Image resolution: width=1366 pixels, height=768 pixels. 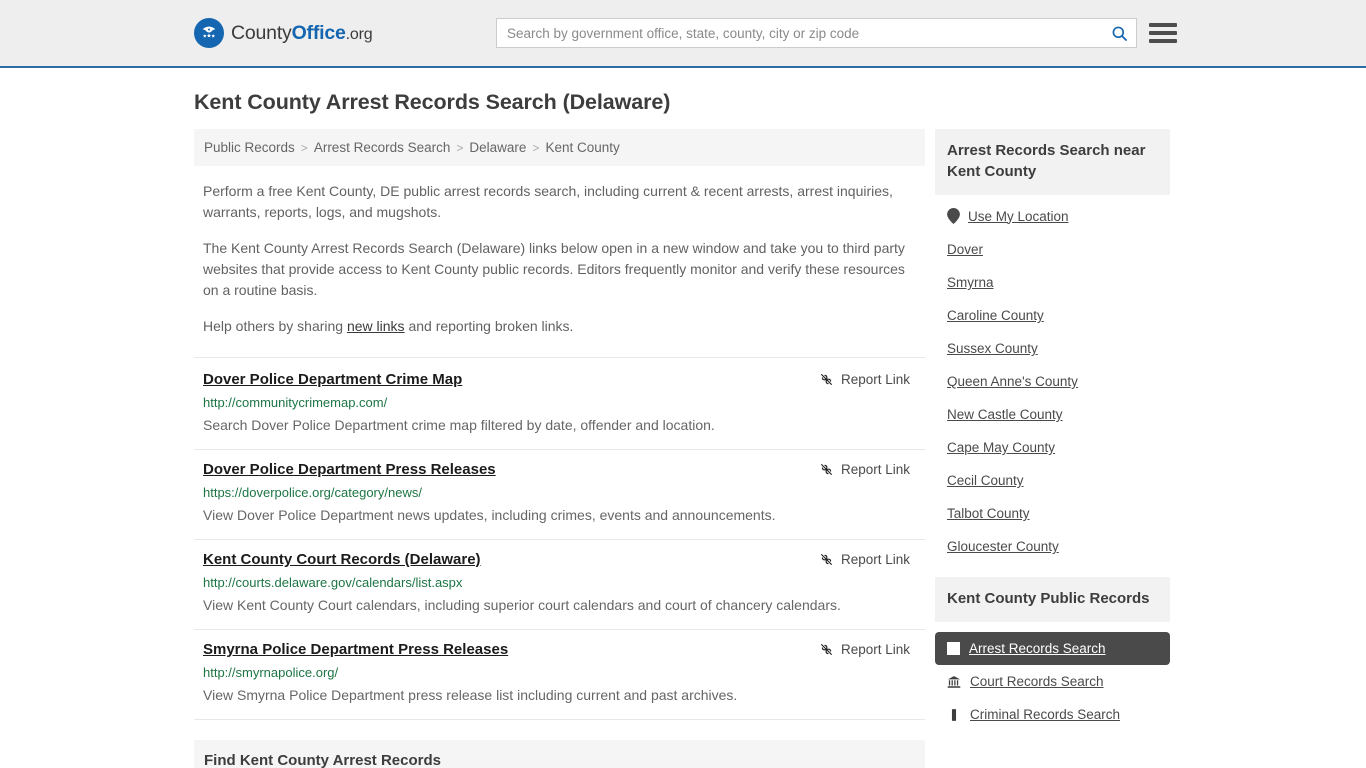 I want to click on listing-url: https://doverpolice.org/category/news/, so click(x=312, y=492).